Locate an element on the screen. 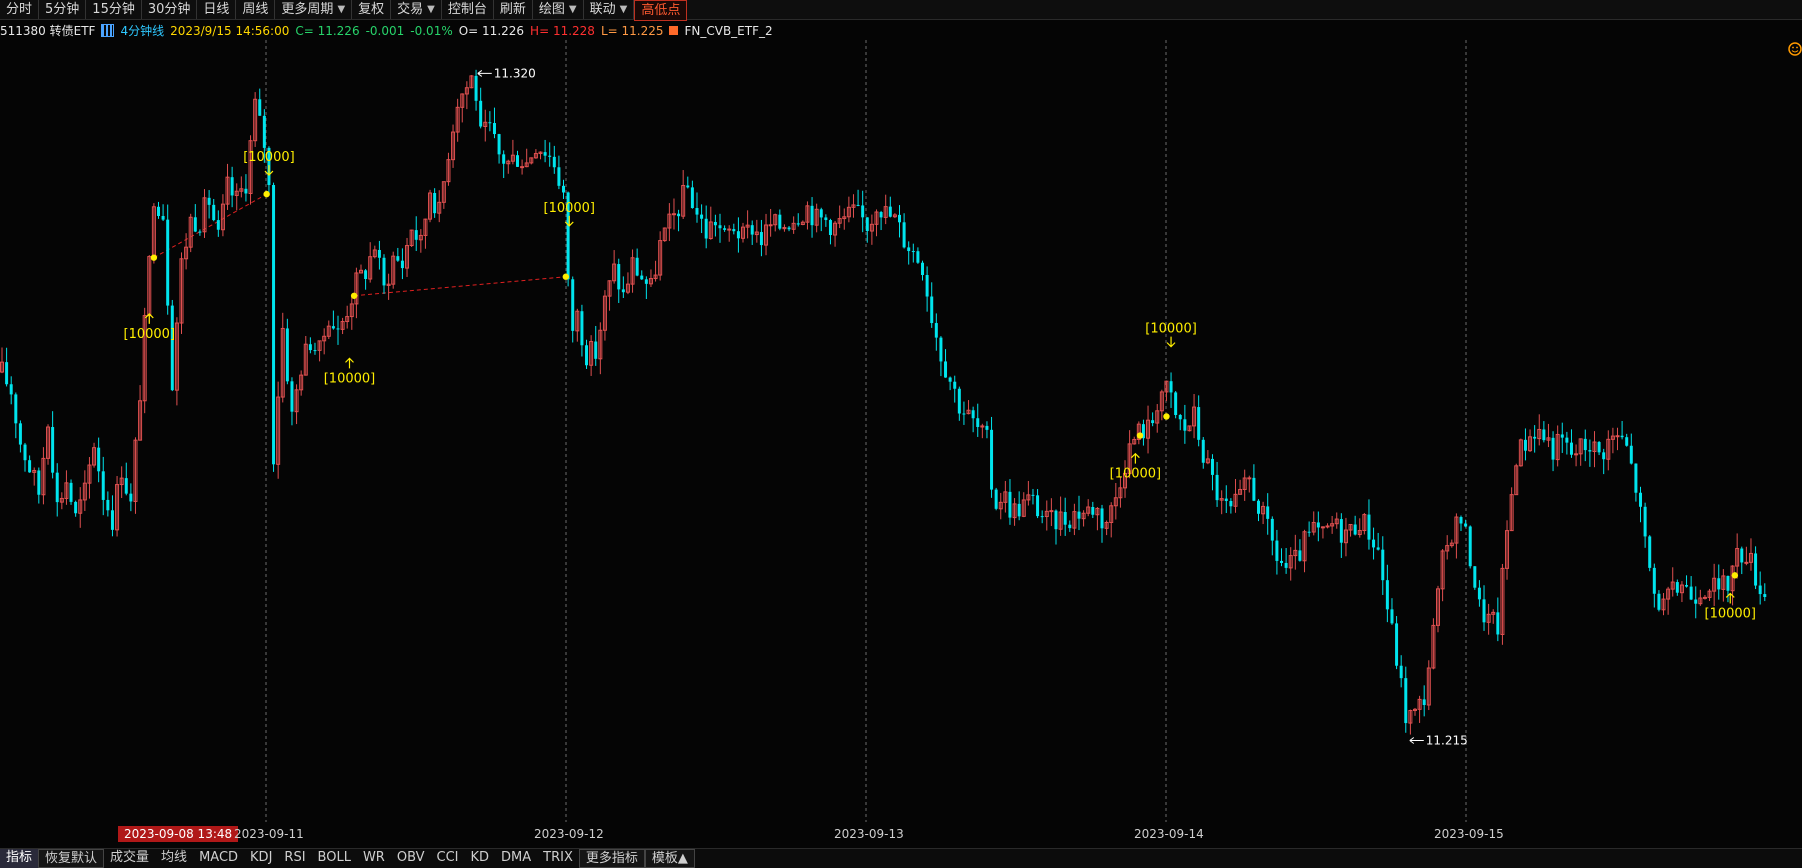 The width and height of the screenshot is (1802, 868). indicator-tab-4: MACD is located at coordinates (218, 858).